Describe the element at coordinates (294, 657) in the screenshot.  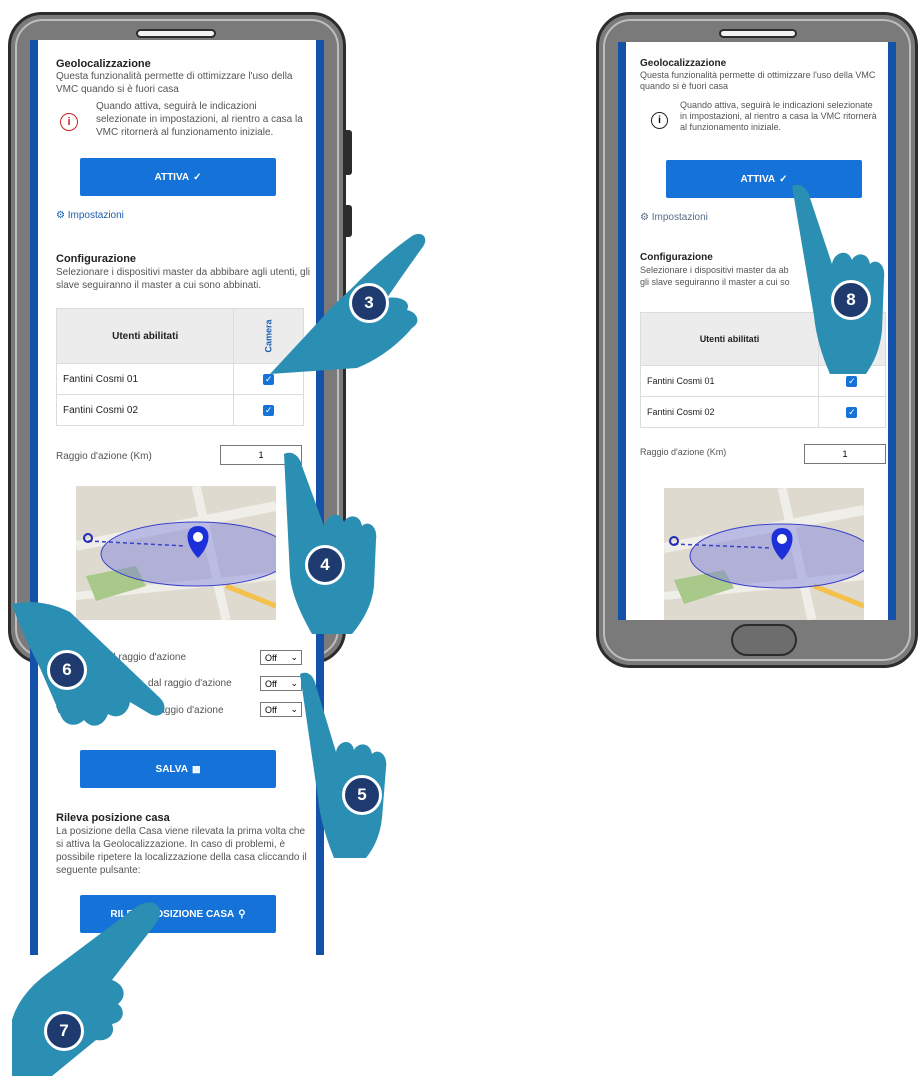
I see `chevron-down-icon: ⌄` at that location.